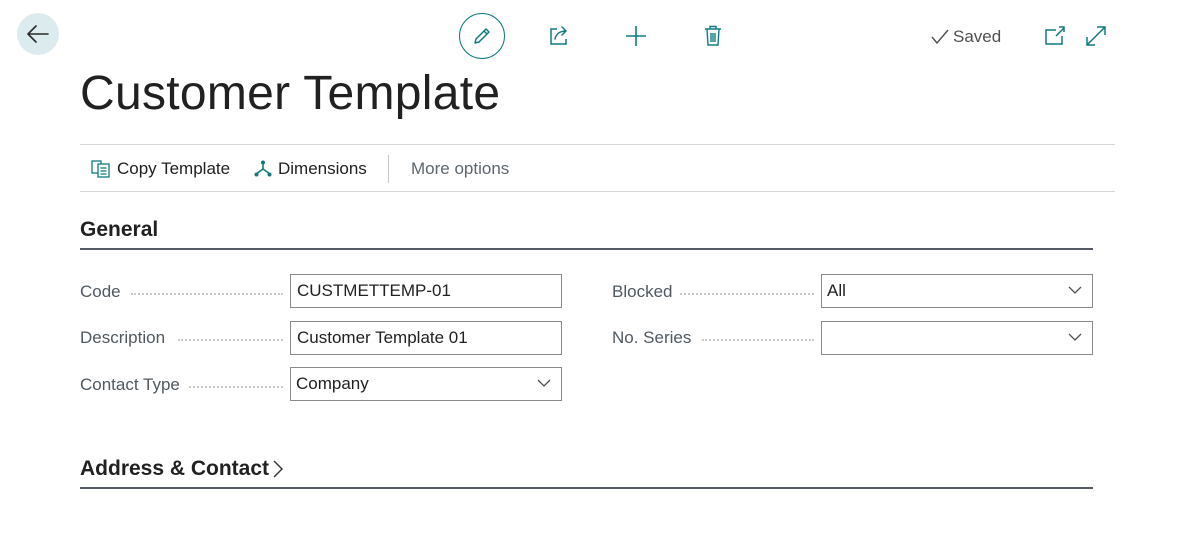 The height and width of the screenshot is (537, 1200). I want to click on address-contact-section-rule, so click(586, 488).